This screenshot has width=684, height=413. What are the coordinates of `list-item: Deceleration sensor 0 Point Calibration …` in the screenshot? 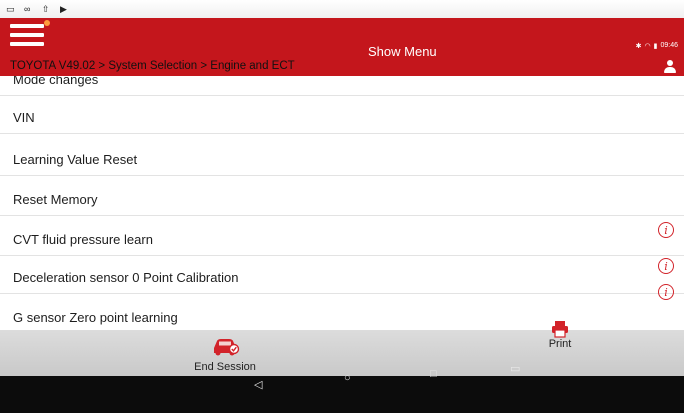 It's located at (342, 275).